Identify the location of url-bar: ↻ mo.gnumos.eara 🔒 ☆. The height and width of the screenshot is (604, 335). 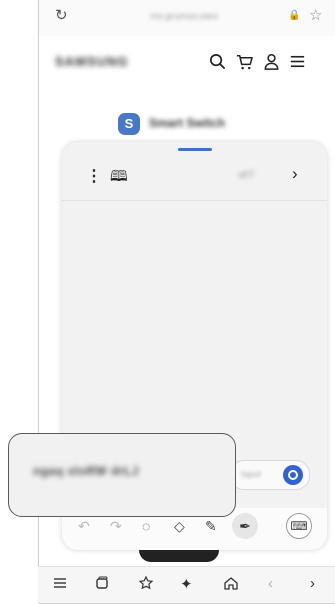
(187, 18).